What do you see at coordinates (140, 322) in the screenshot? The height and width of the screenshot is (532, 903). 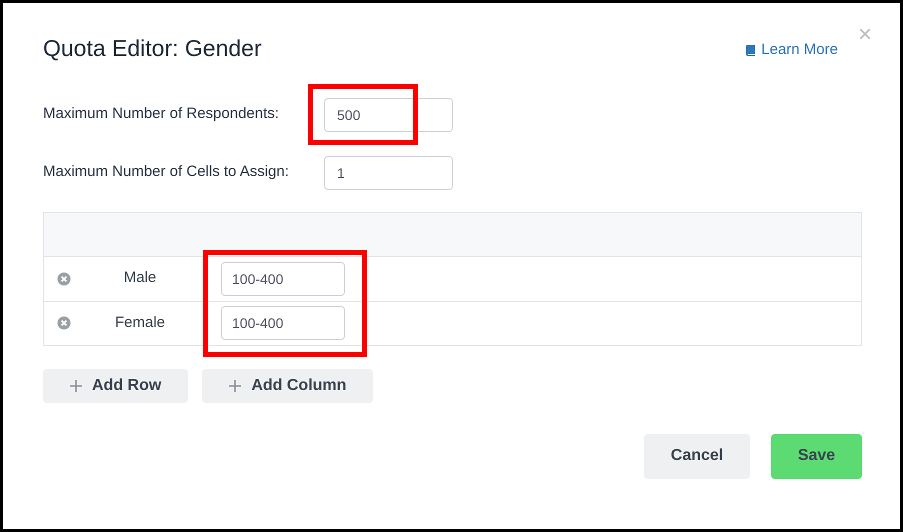 I see `row-label: Female` at bounding box center [140, 322].